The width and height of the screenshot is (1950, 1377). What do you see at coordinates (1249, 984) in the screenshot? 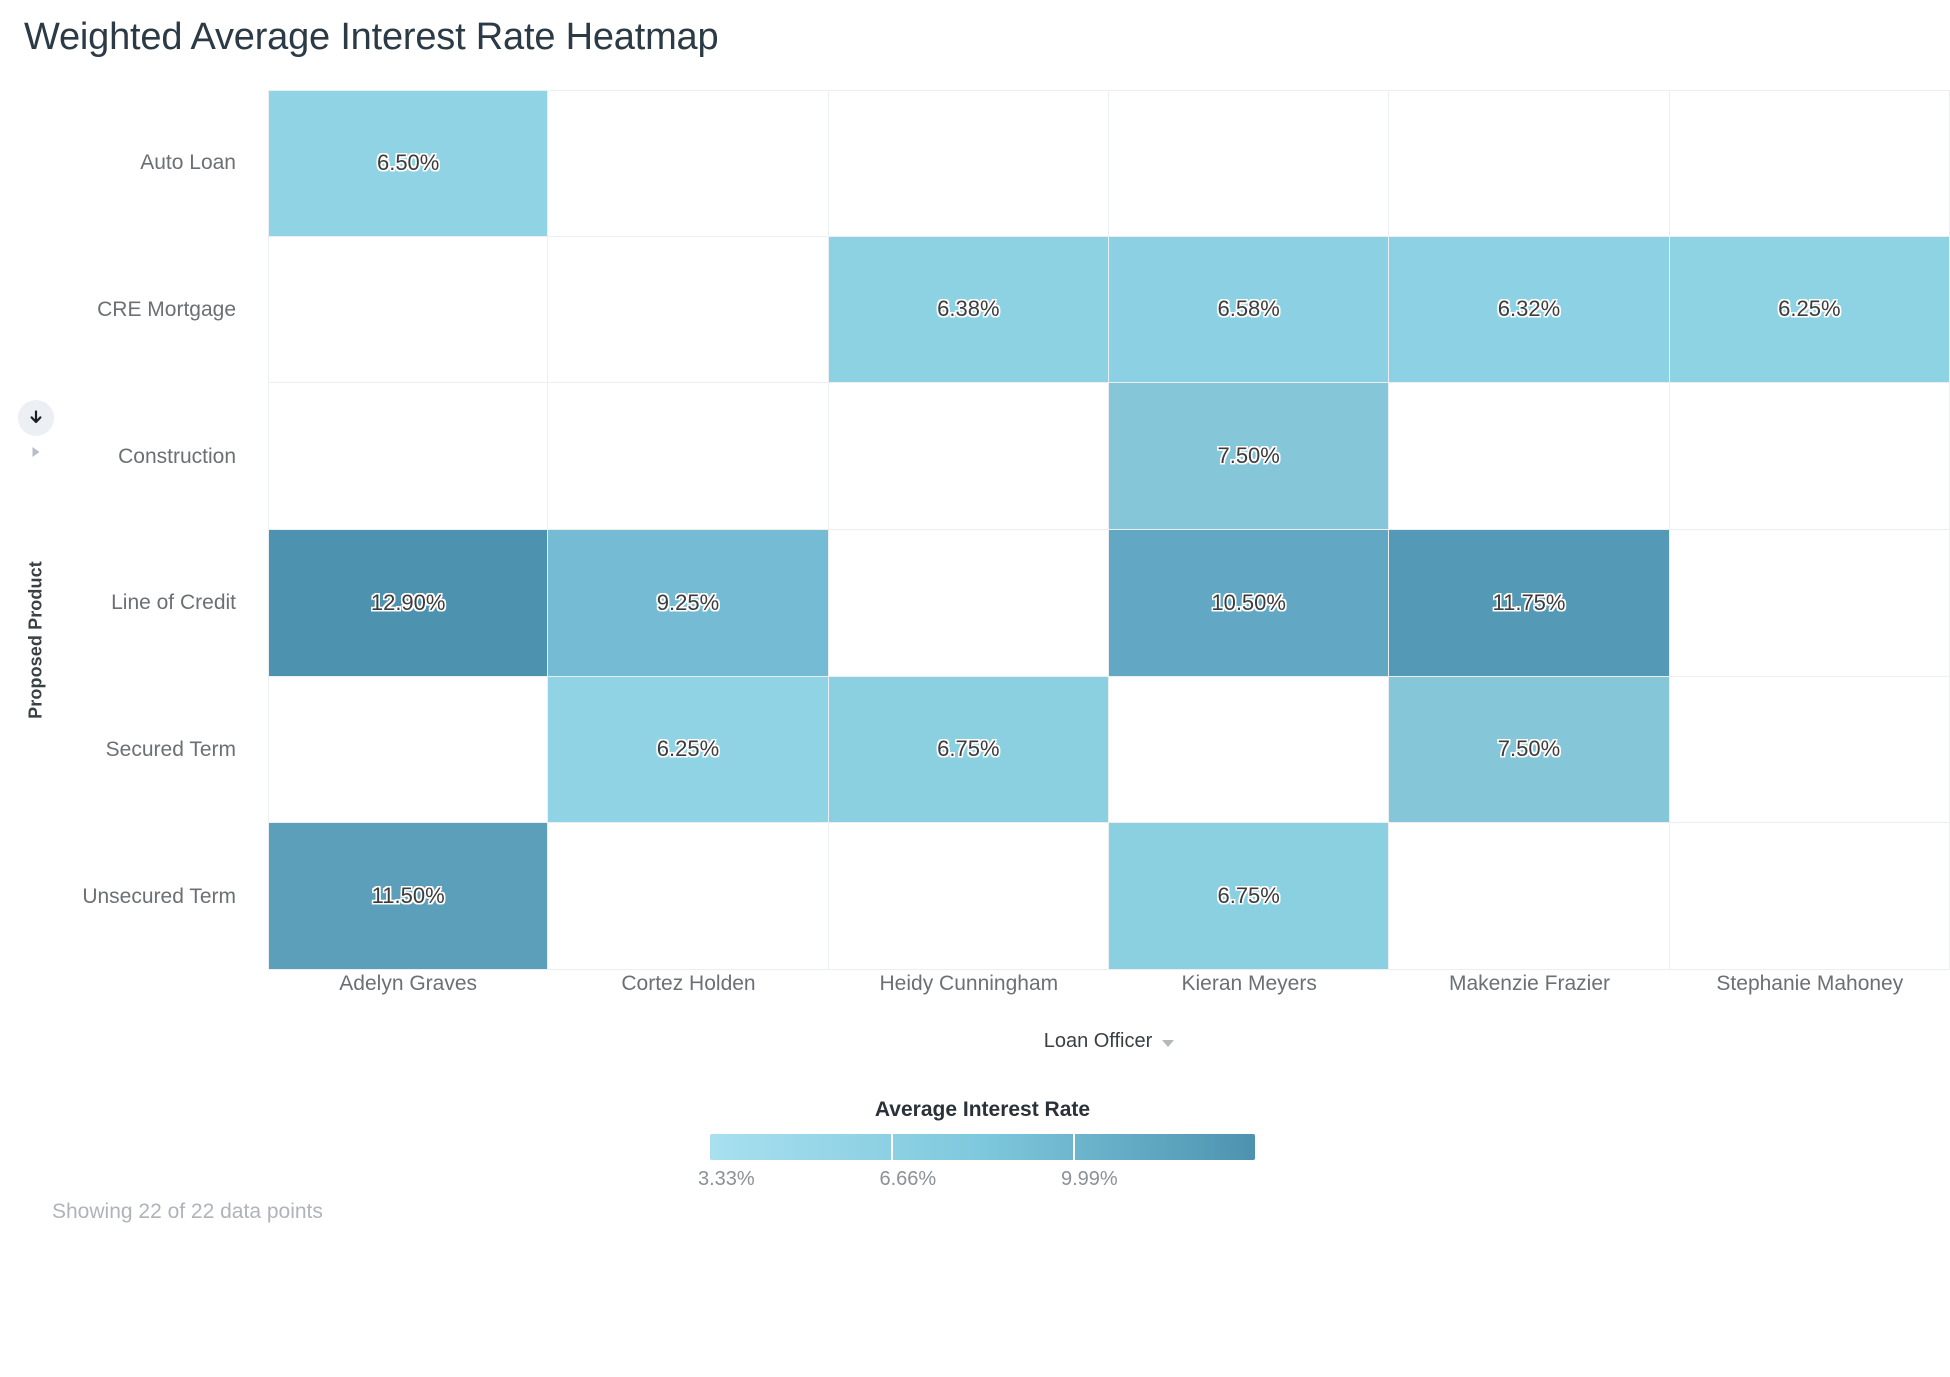
I see `x-axis-tick-kieran-meyers: Kieran Meyers` at bounding box center [1249, 984].